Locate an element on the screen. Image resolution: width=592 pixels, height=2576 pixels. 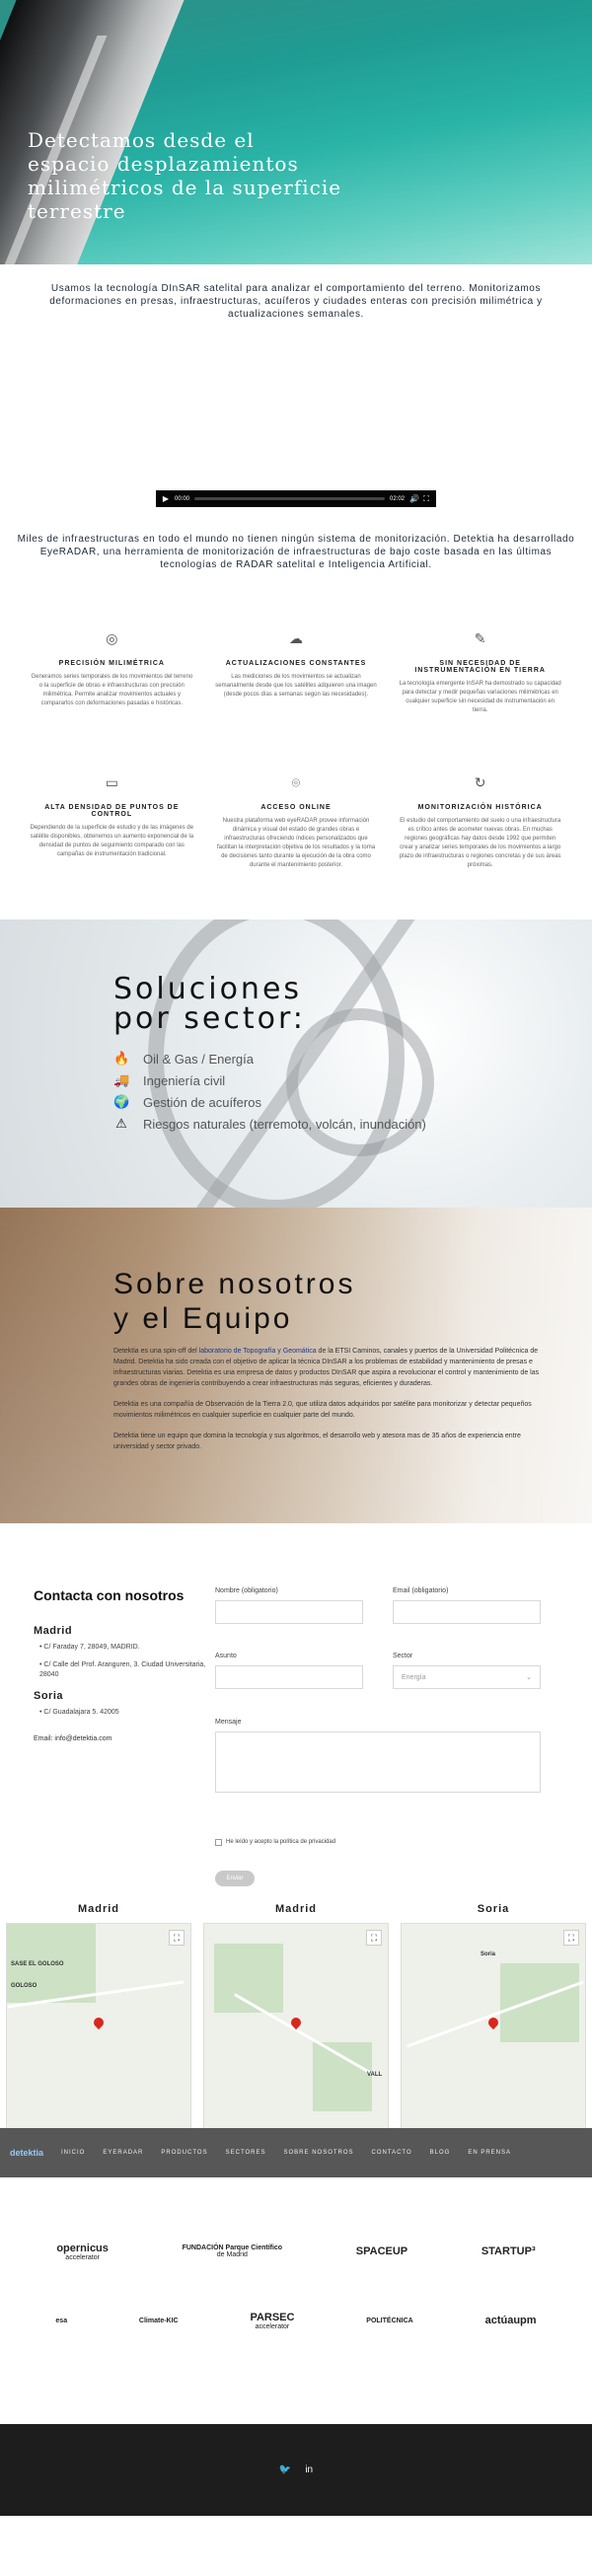
video-player: ▶ 00:00 02:02 🔊 ⛶ is located at coordinates (296, 498).